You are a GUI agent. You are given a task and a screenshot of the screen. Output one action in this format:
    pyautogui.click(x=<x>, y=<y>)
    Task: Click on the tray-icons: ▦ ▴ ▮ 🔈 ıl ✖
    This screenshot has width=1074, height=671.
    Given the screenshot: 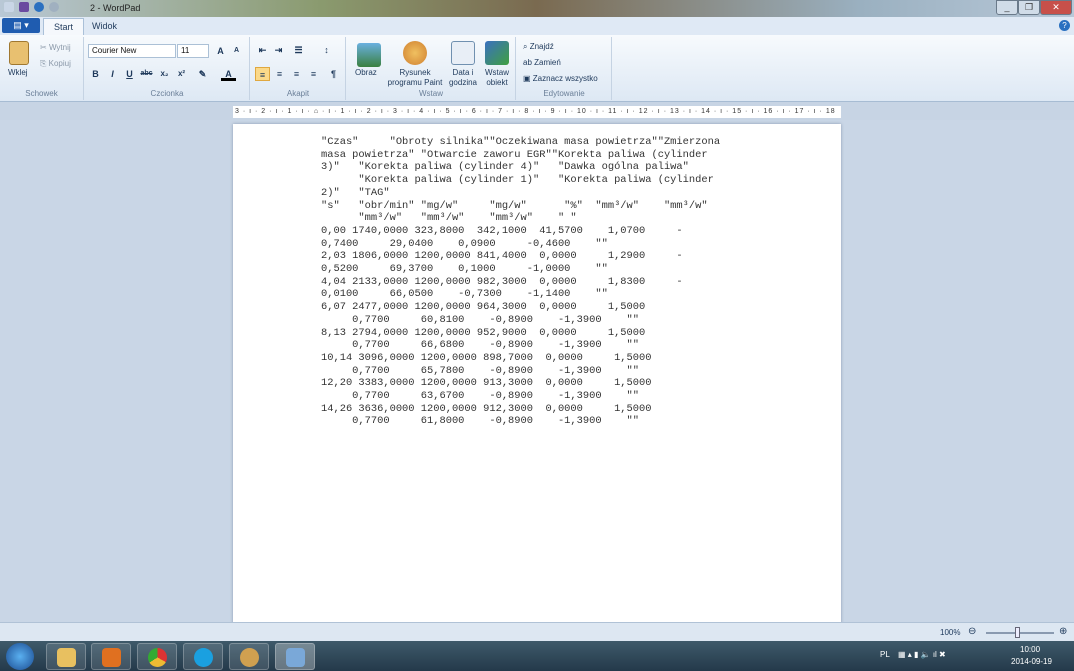 What is the action you would take?
    pyautogui.click(x=922, y=654)
    